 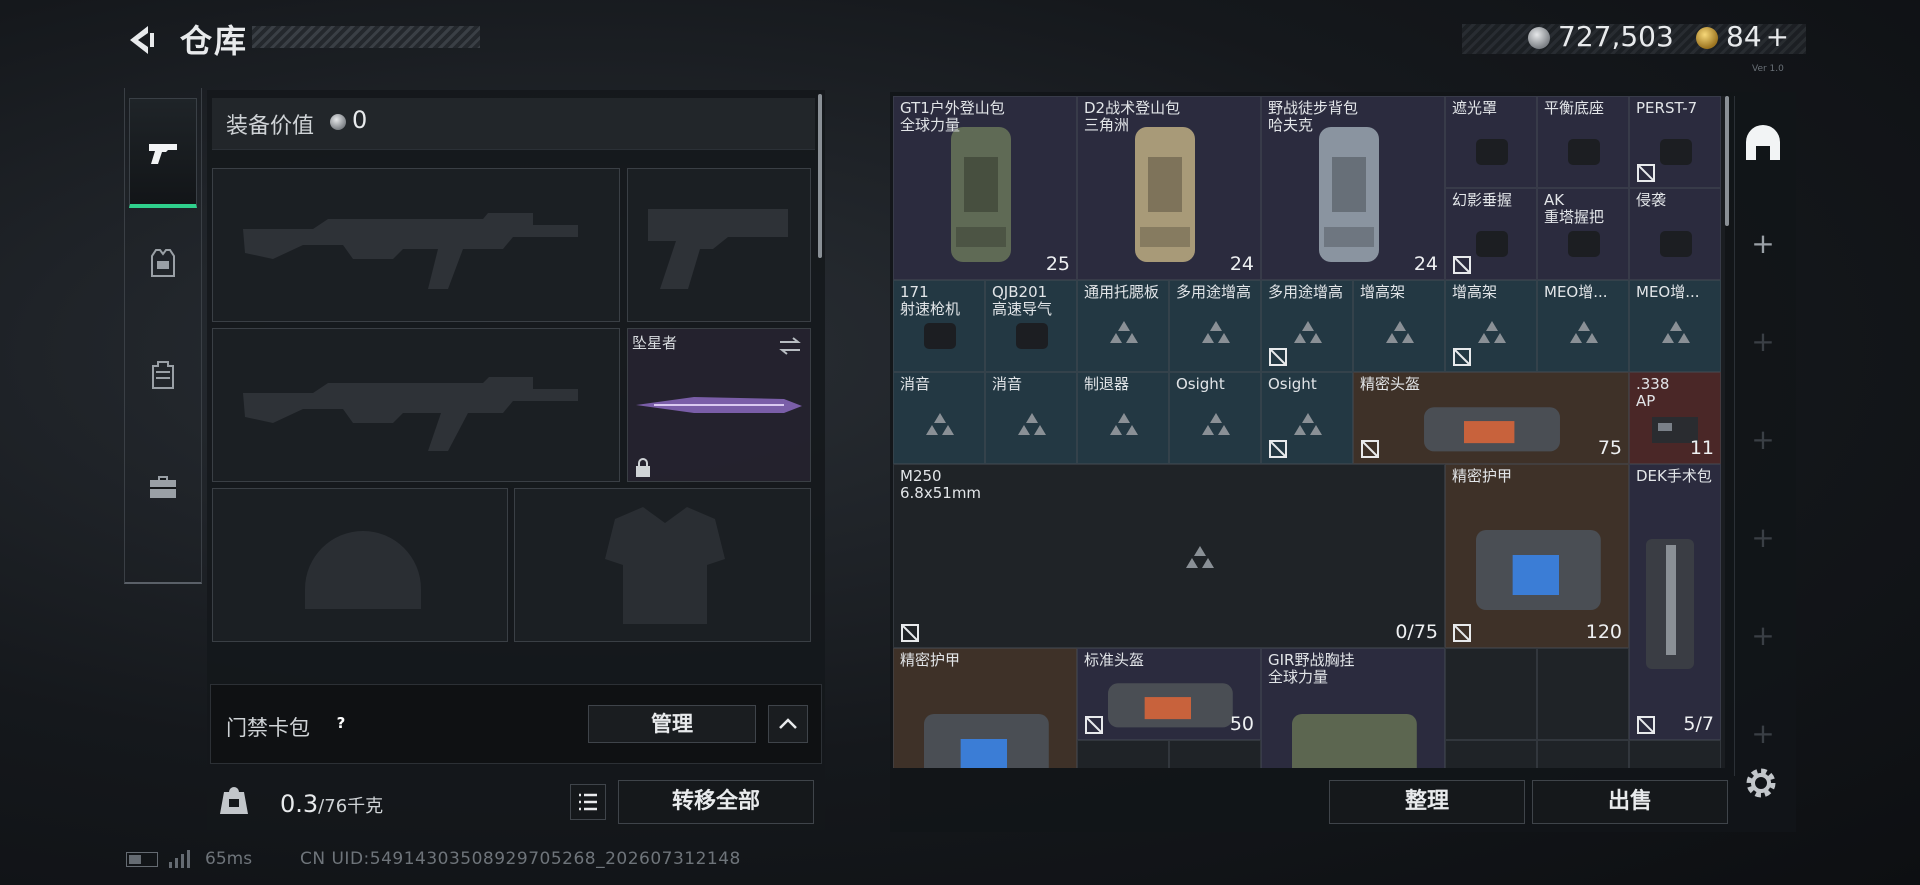 What do you see at coordinates (416, 405) in the screenshot?
I see `slot-secondary-weapon` at bounding box center [416, 405].